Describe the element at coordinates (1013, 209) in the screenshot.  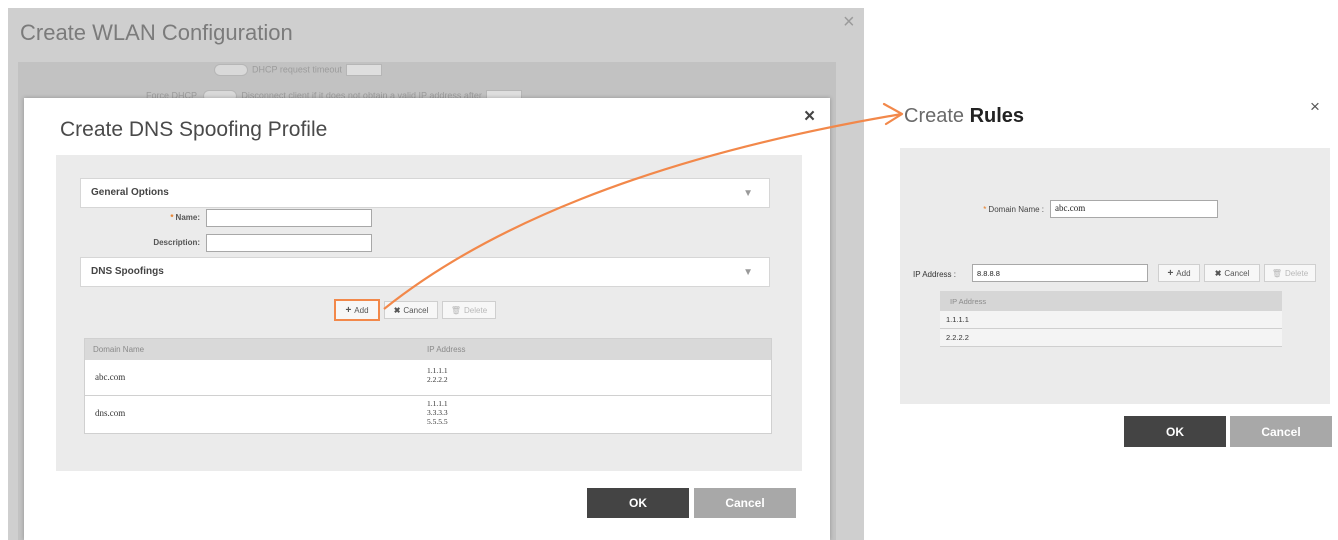
I see `domain-name-label: * Domain Name :` at that location.